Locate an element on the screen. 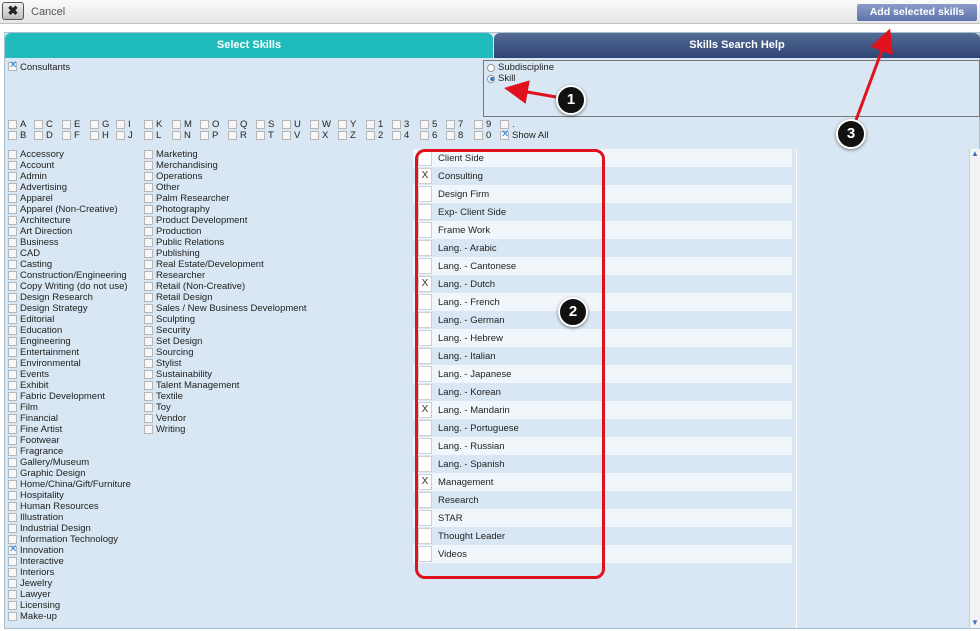 The image size is (980, 631). arrow-to-skill-radio is located at coordinates (530, 92).